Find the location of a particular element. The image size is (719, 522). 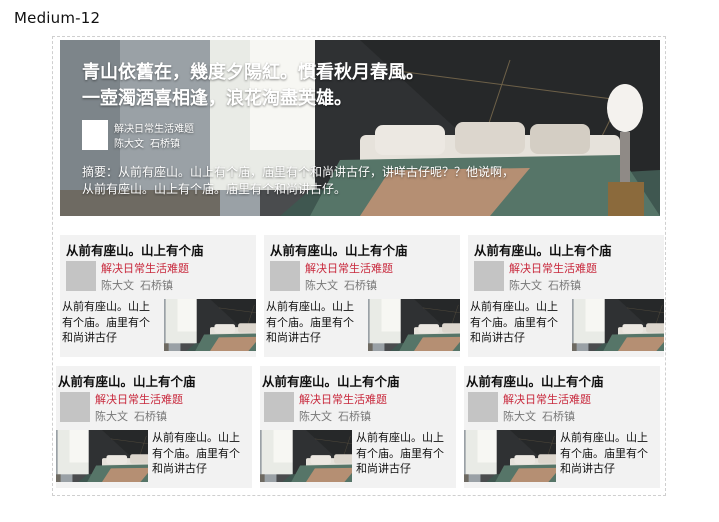

hero-title: 青山依舊在，幾度夕陽紅。慣看秋月春風。 一壺濁酒喜相逢，浪花淘盡英雄。 is located at coordinates (322, 86).